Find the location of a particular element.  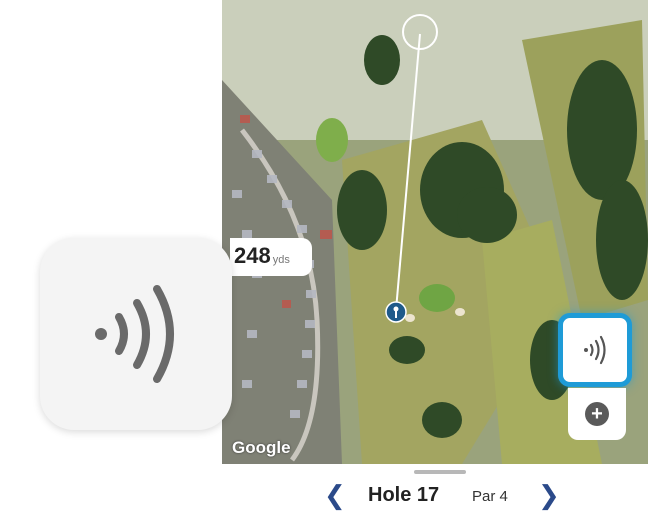

next-hole-button: ❯ is located at coordinates (549, 495).